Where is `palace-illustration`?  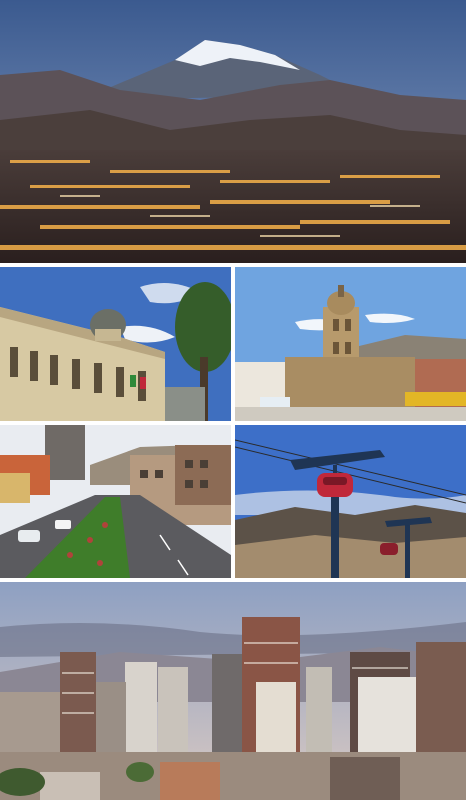
palace-illustration is located at coordinates (115, 344).